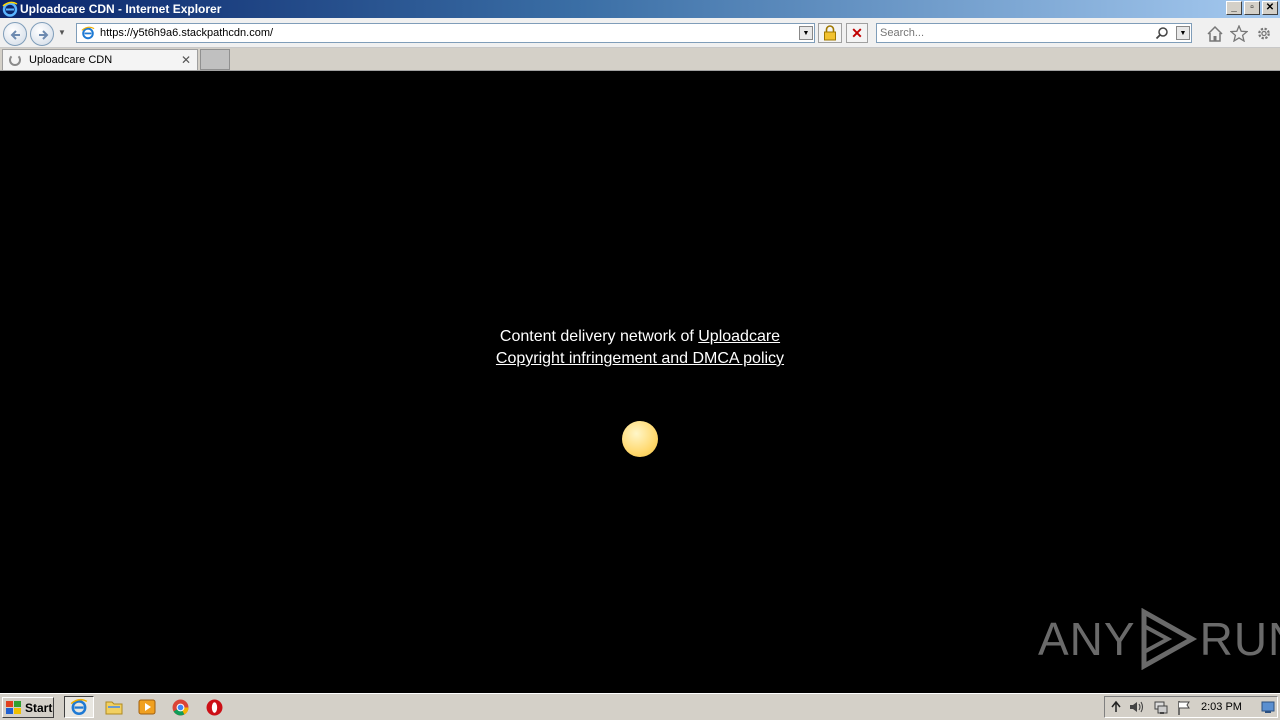 This screenshot has height=720, width=1280. Describe the element at coordinates (71, 60) in the screenshot. I see `tab-label: Uploadcare CDN` at that location.